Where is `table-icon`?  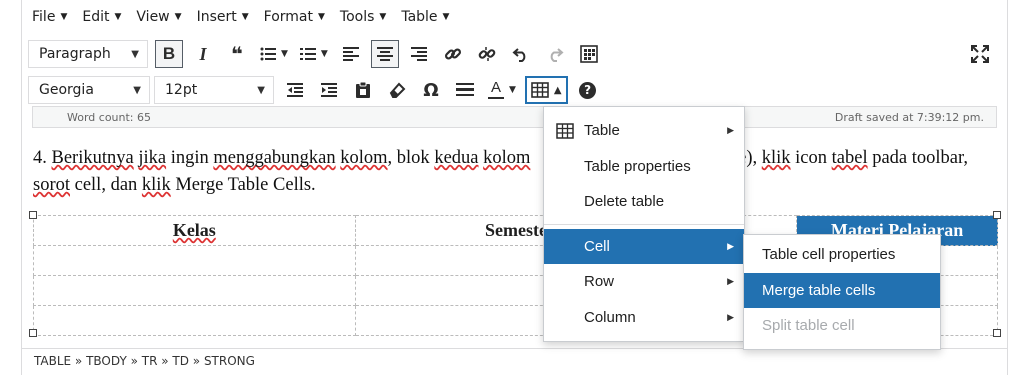
table-icon is located at coordinates (565, 131).